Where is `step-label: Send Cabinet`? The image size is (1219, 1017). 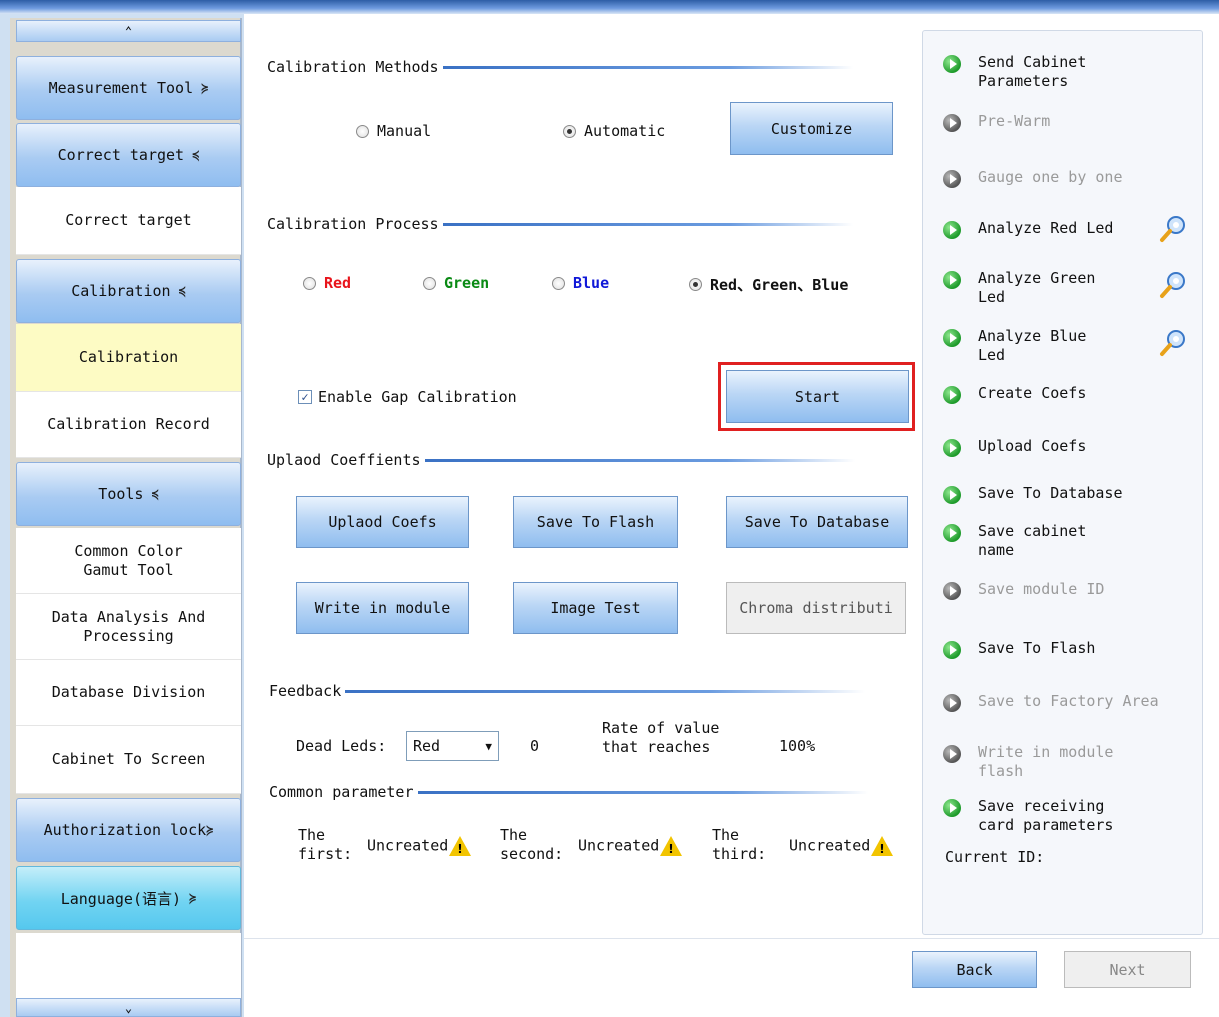 step-label: Send Cabinet is located at coordinates (1032, 62).